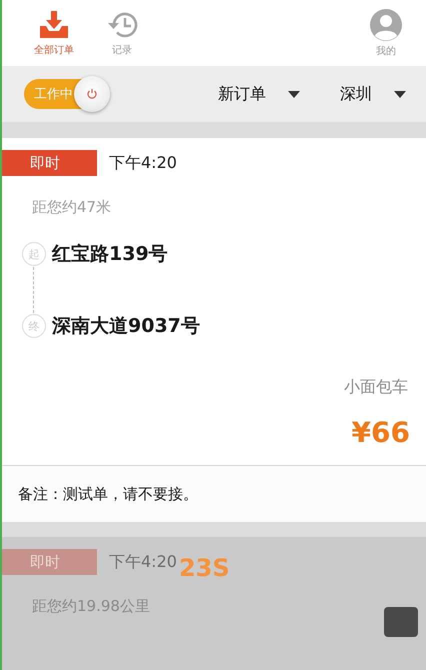 Image resolution: width=426 pixels, height=670 pixels. What do you see at coordinates (373, 94) in the screenshot?
I see `filter-dropdown: 深圳` at bounding box center [373, 94].